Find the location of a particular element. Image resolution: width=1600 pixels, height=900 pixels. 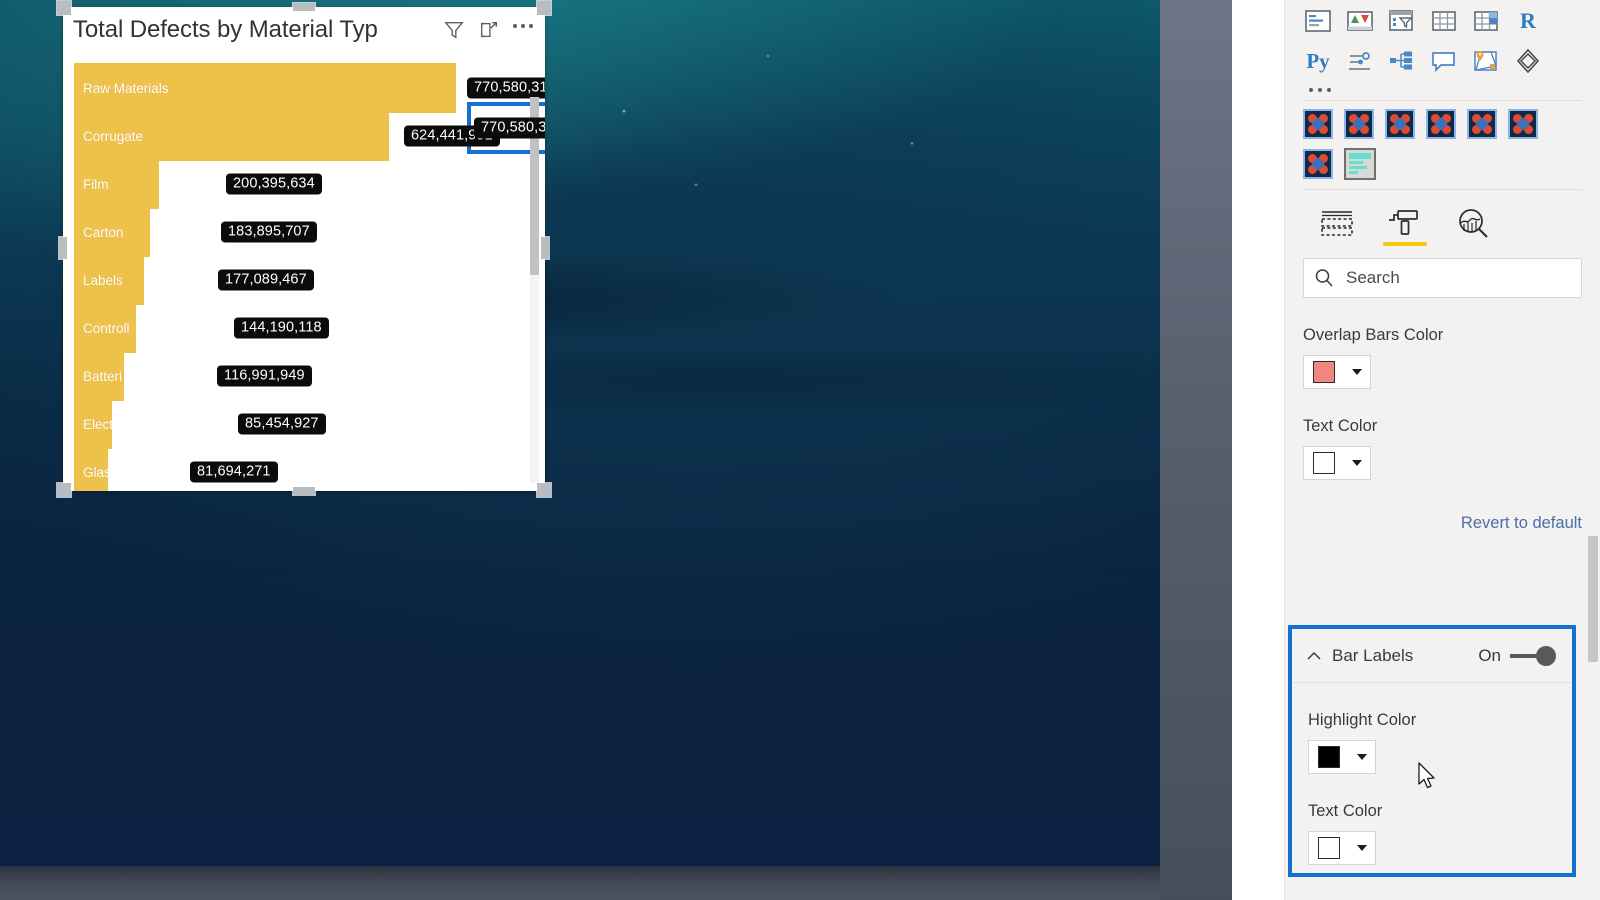

chart-bar-row: Corrugate 624,441,951 is located at coordinates (304, 136).